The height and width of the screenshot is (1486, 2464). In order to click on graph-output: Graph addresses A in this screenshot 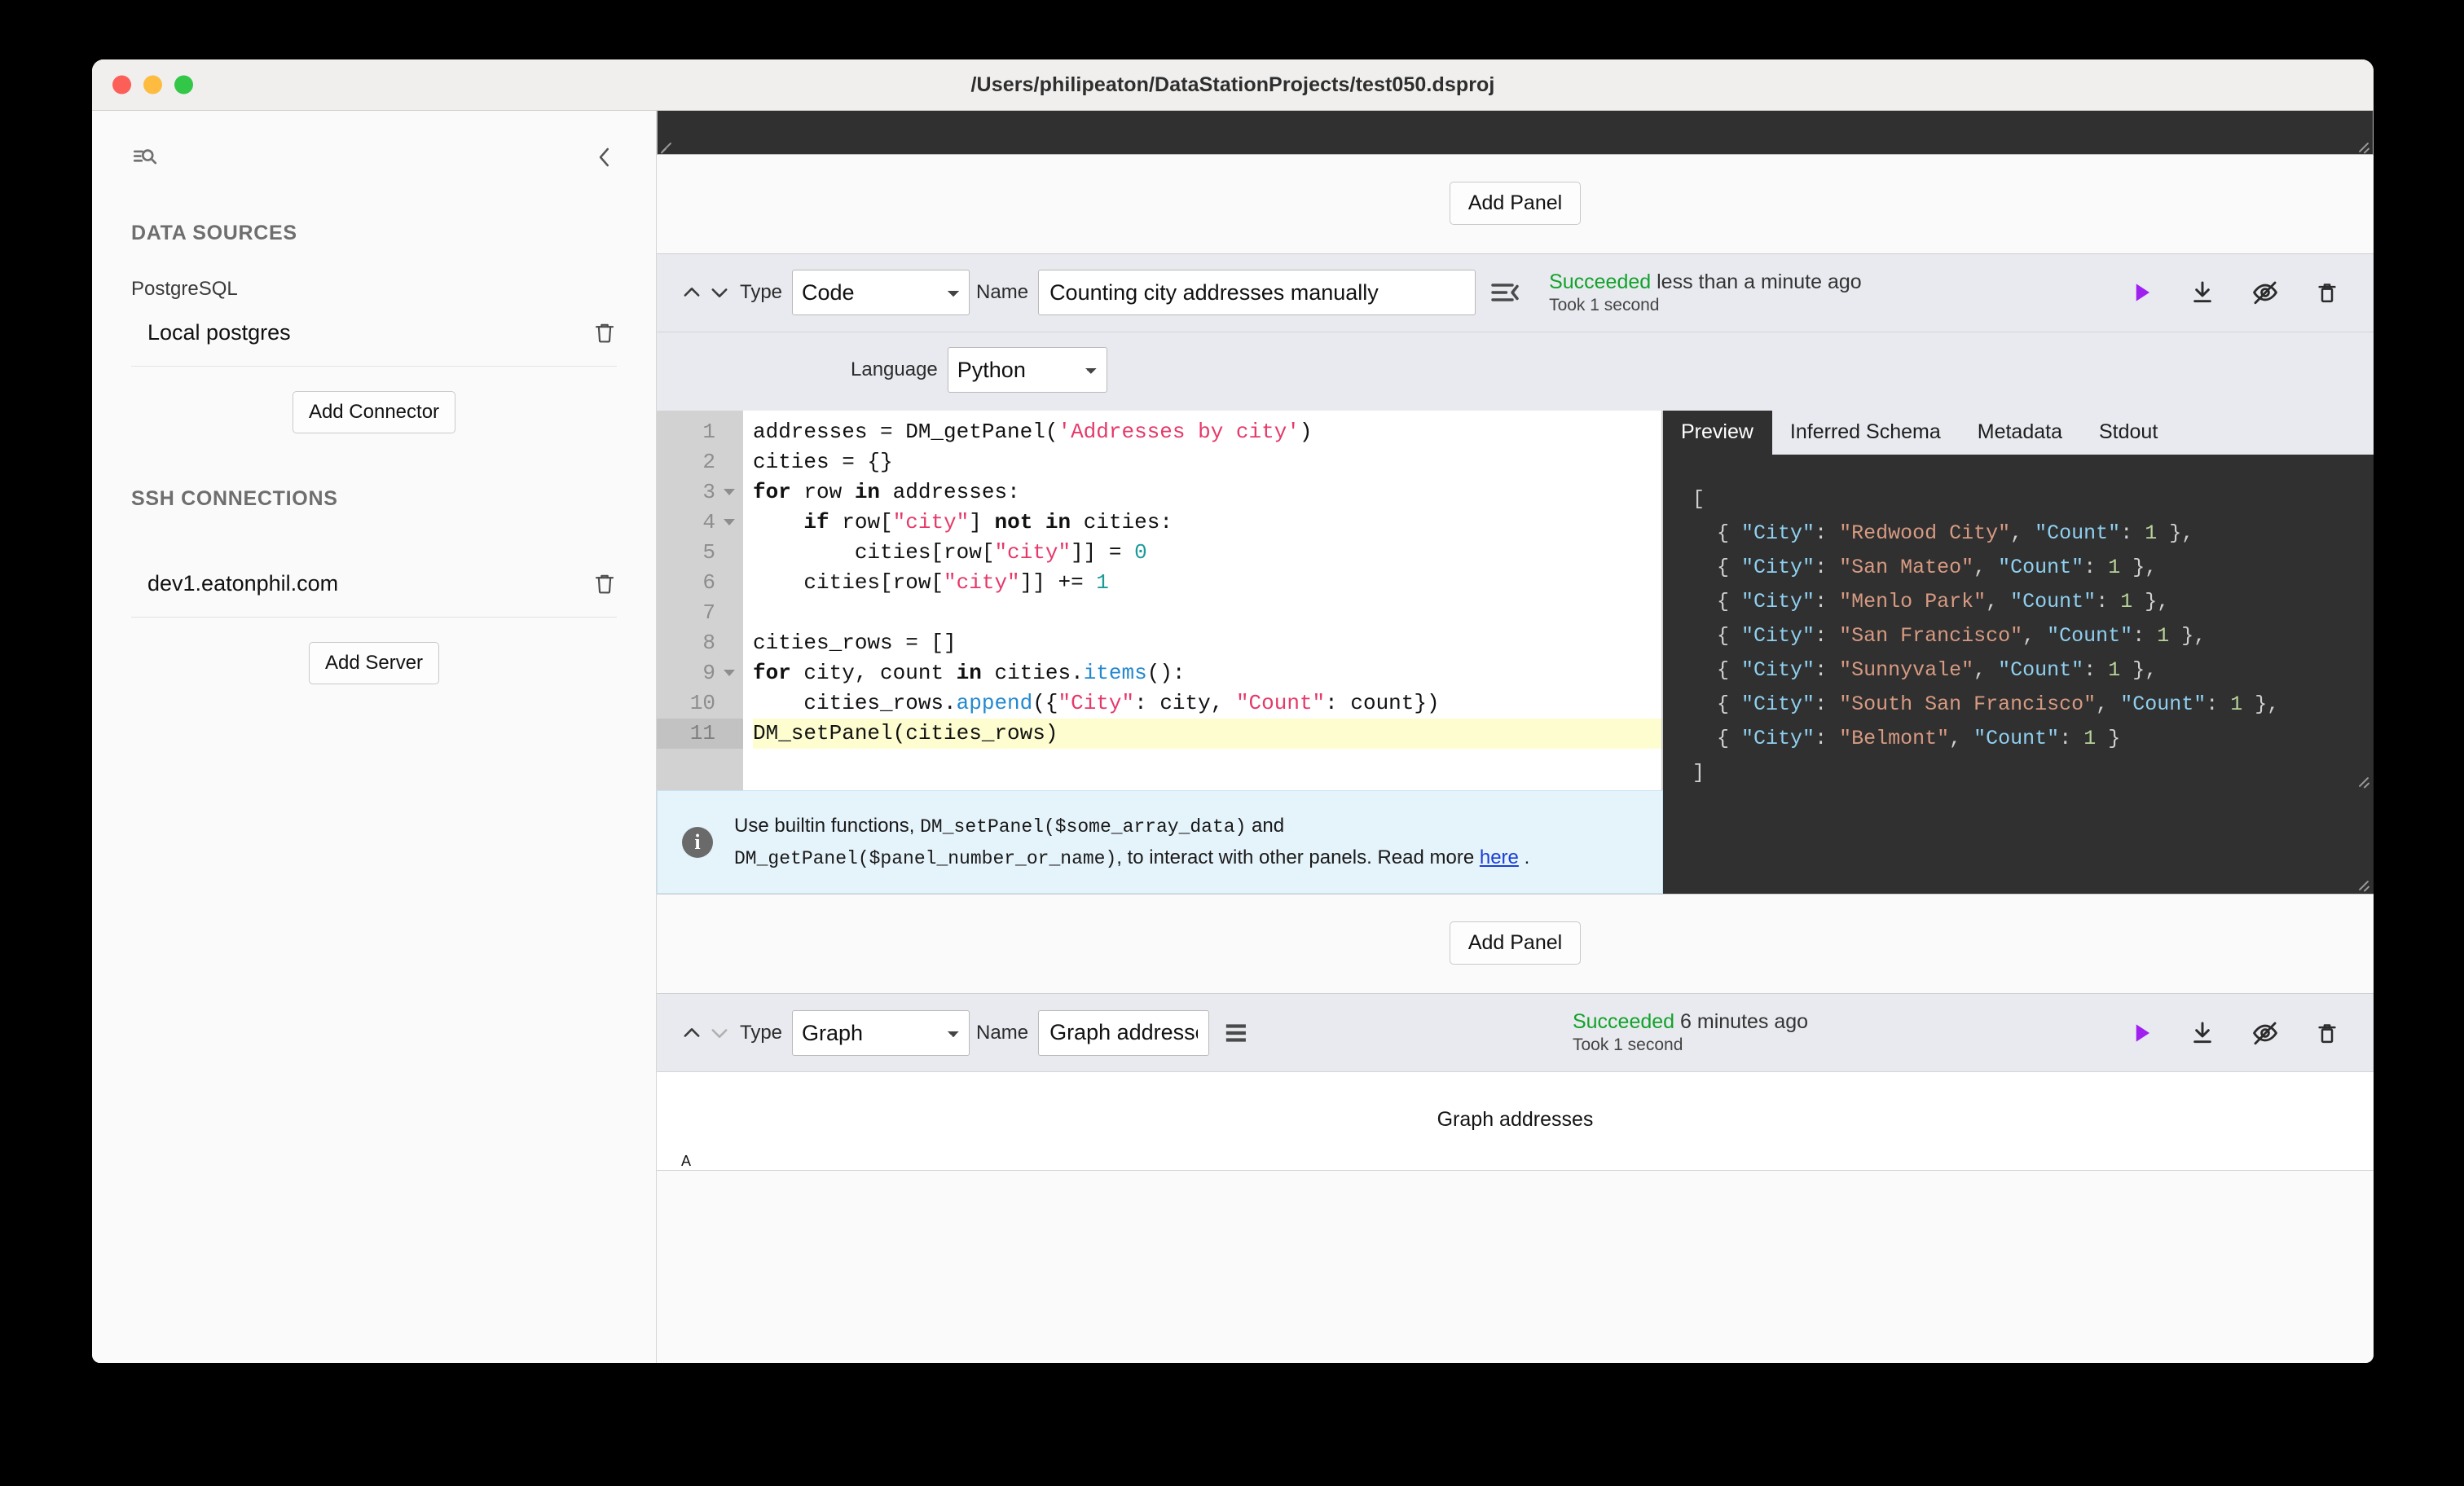, I will do `click(1515, 1121)`.